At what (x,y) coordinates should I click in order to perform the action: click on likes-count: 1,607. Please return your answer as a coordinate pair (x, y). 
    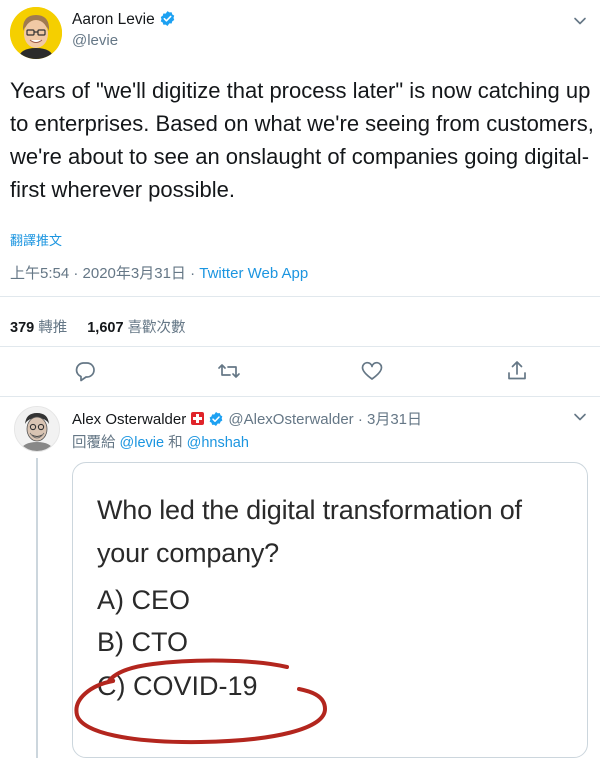
    Looking at the image, I should click on (105, 328).